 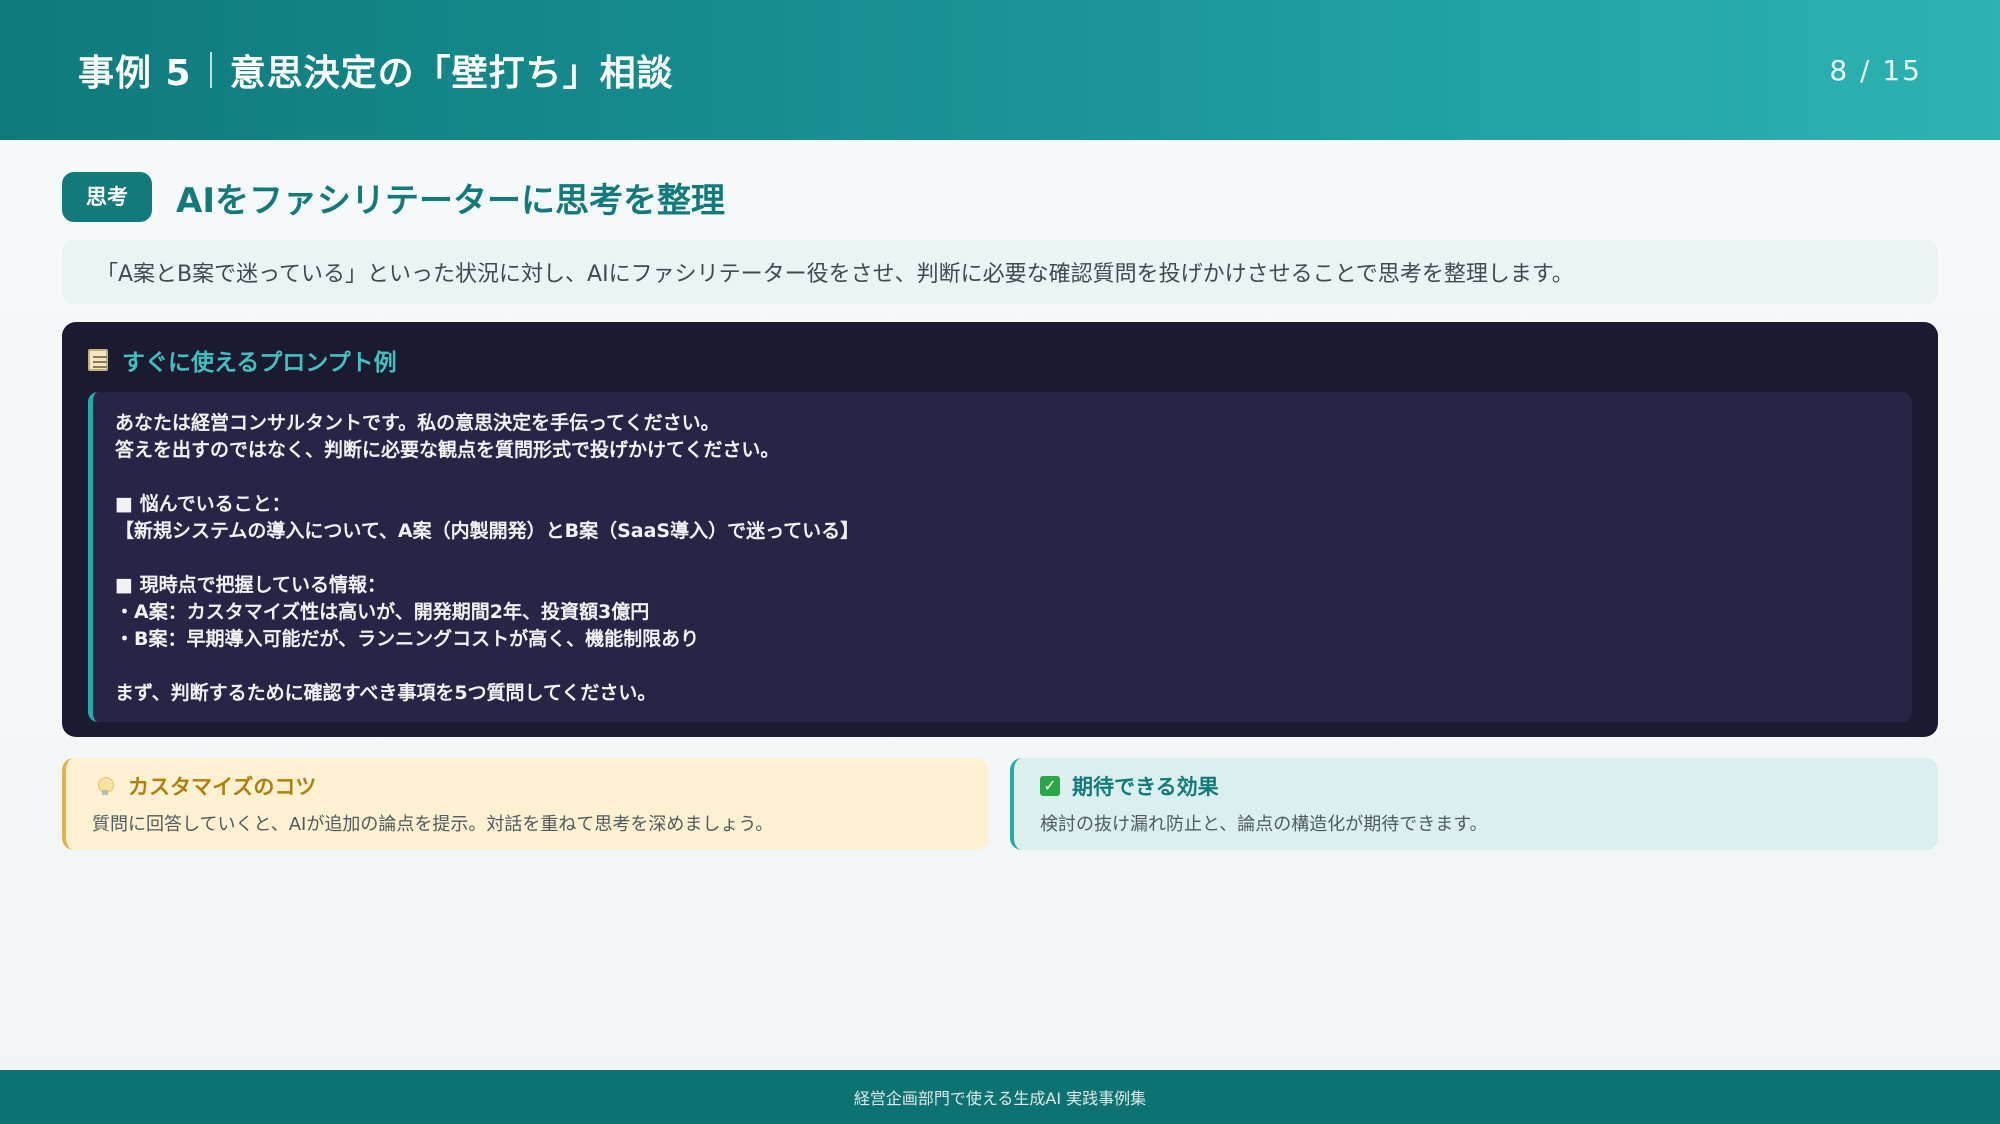 What do you see at coordinates (1000, 70) in the screenshot?
I see `header-bar: 事例 5 意思決定の「壁打ち」相談 8 / 15` at bounding box center [1000, 70].